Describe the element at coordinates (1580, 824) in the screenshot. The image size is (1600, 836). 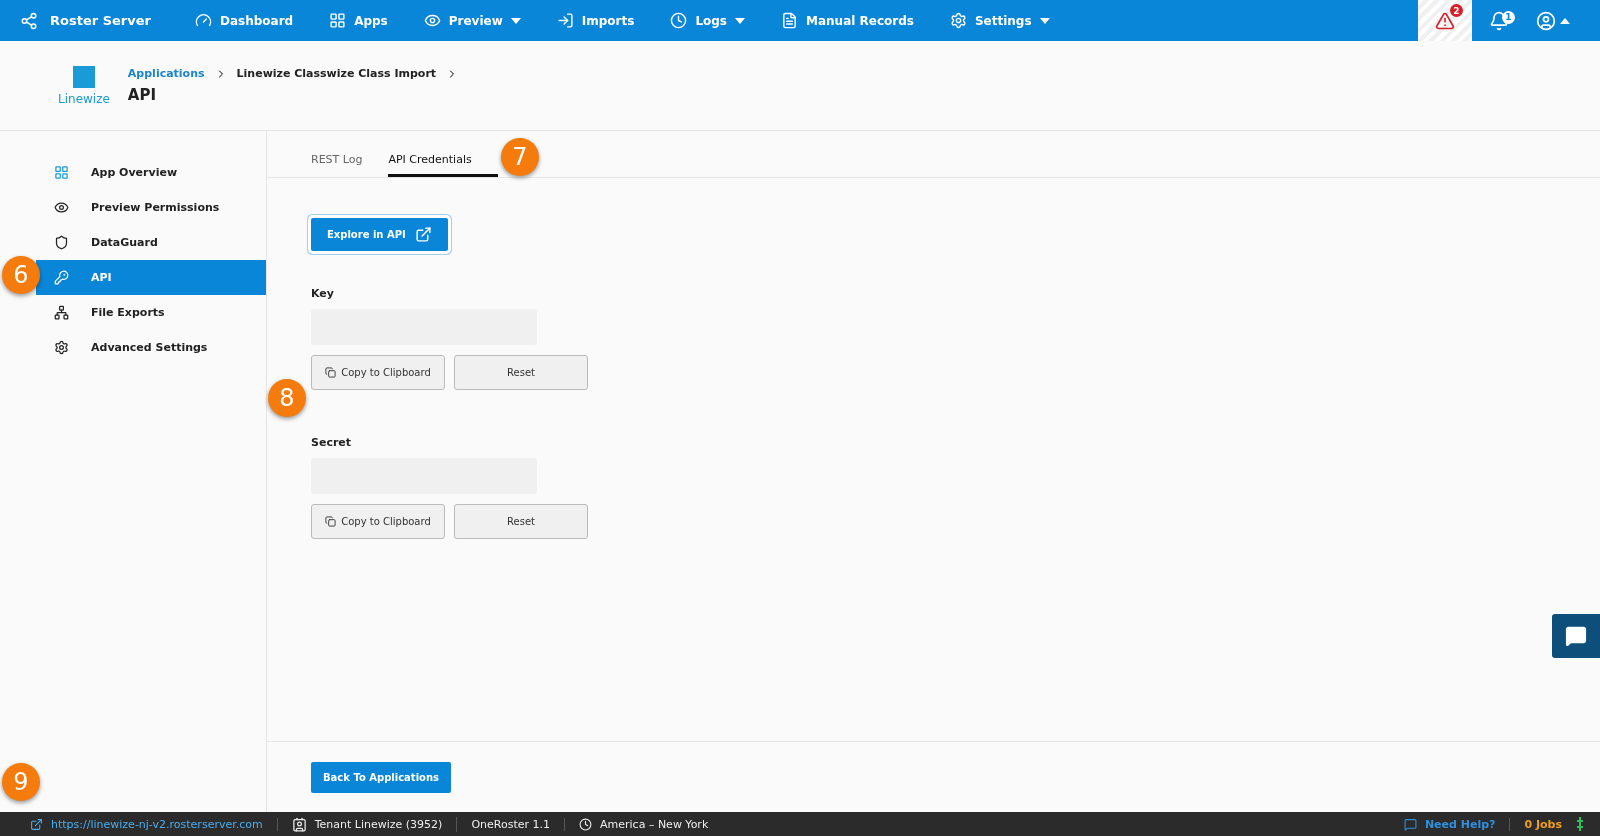
I see `status-indicator-icon` at that location.